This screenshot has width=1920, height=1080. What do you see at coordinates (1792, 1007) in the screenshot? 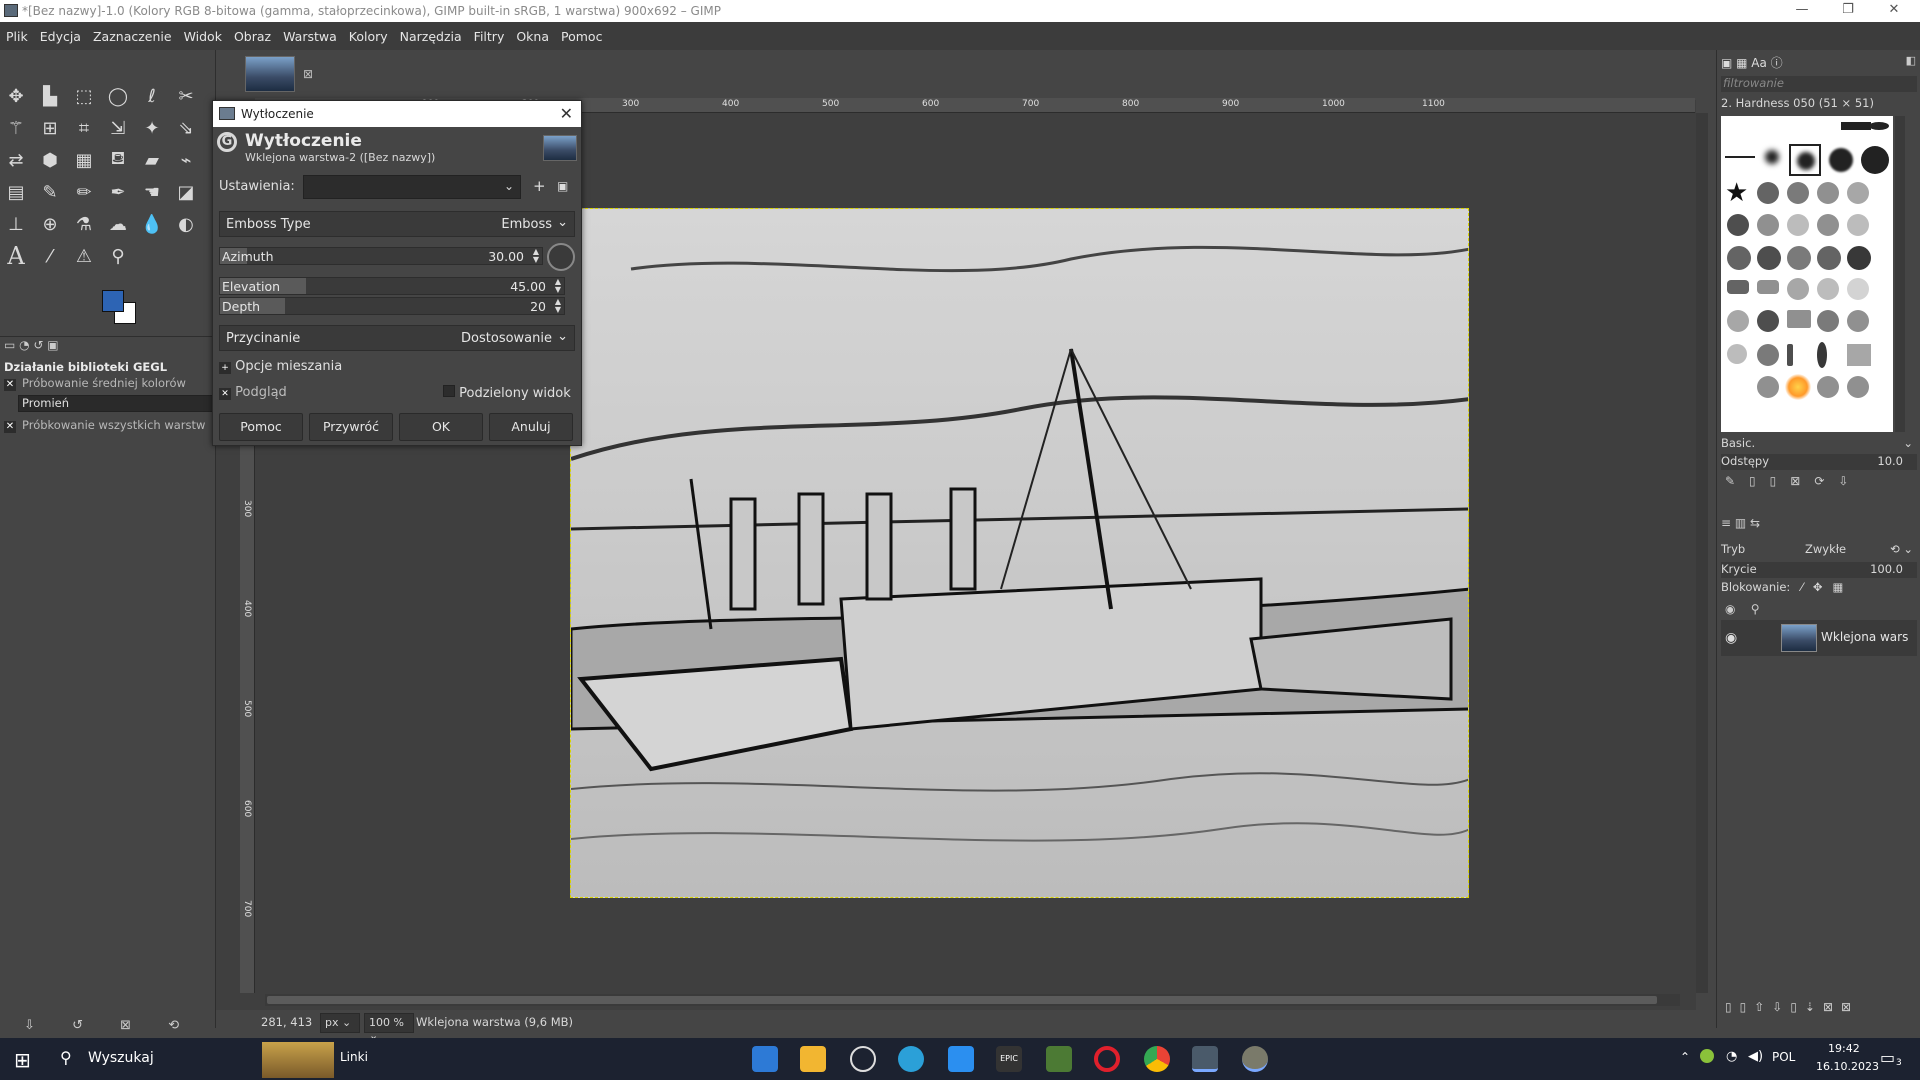
I see `layer-actions: ▯▯⇧⇩▯⇣⊠⊠` at bounding box center [1792, 1007].